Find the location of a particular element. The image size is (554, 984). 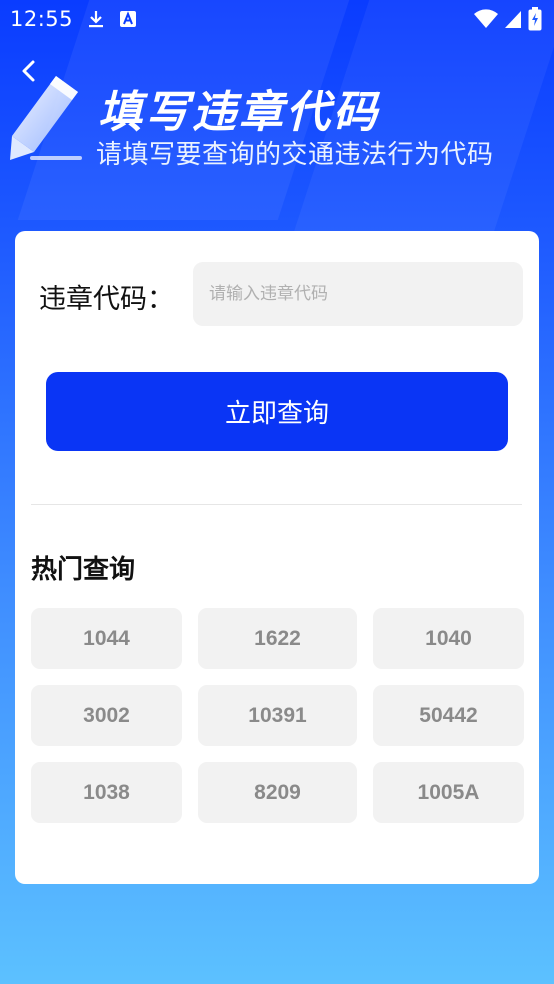

hot-code-chip: 1005A is located at coordinates (448, 792).